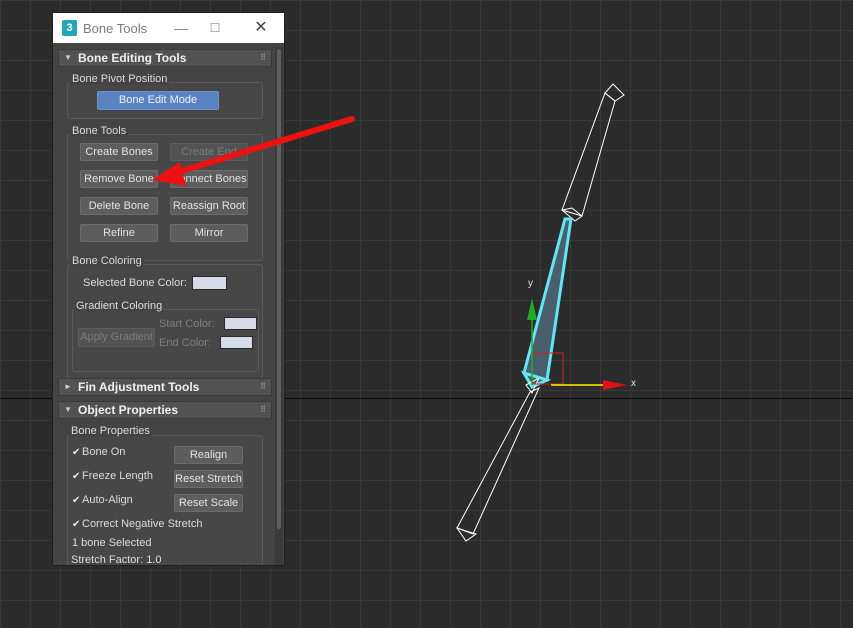 The height and width of the screenshot is (628, 853). Describe the element at coordinates (208, 503) in the screenshot. I see `reset-scale-button: Reset Scale` at that location.